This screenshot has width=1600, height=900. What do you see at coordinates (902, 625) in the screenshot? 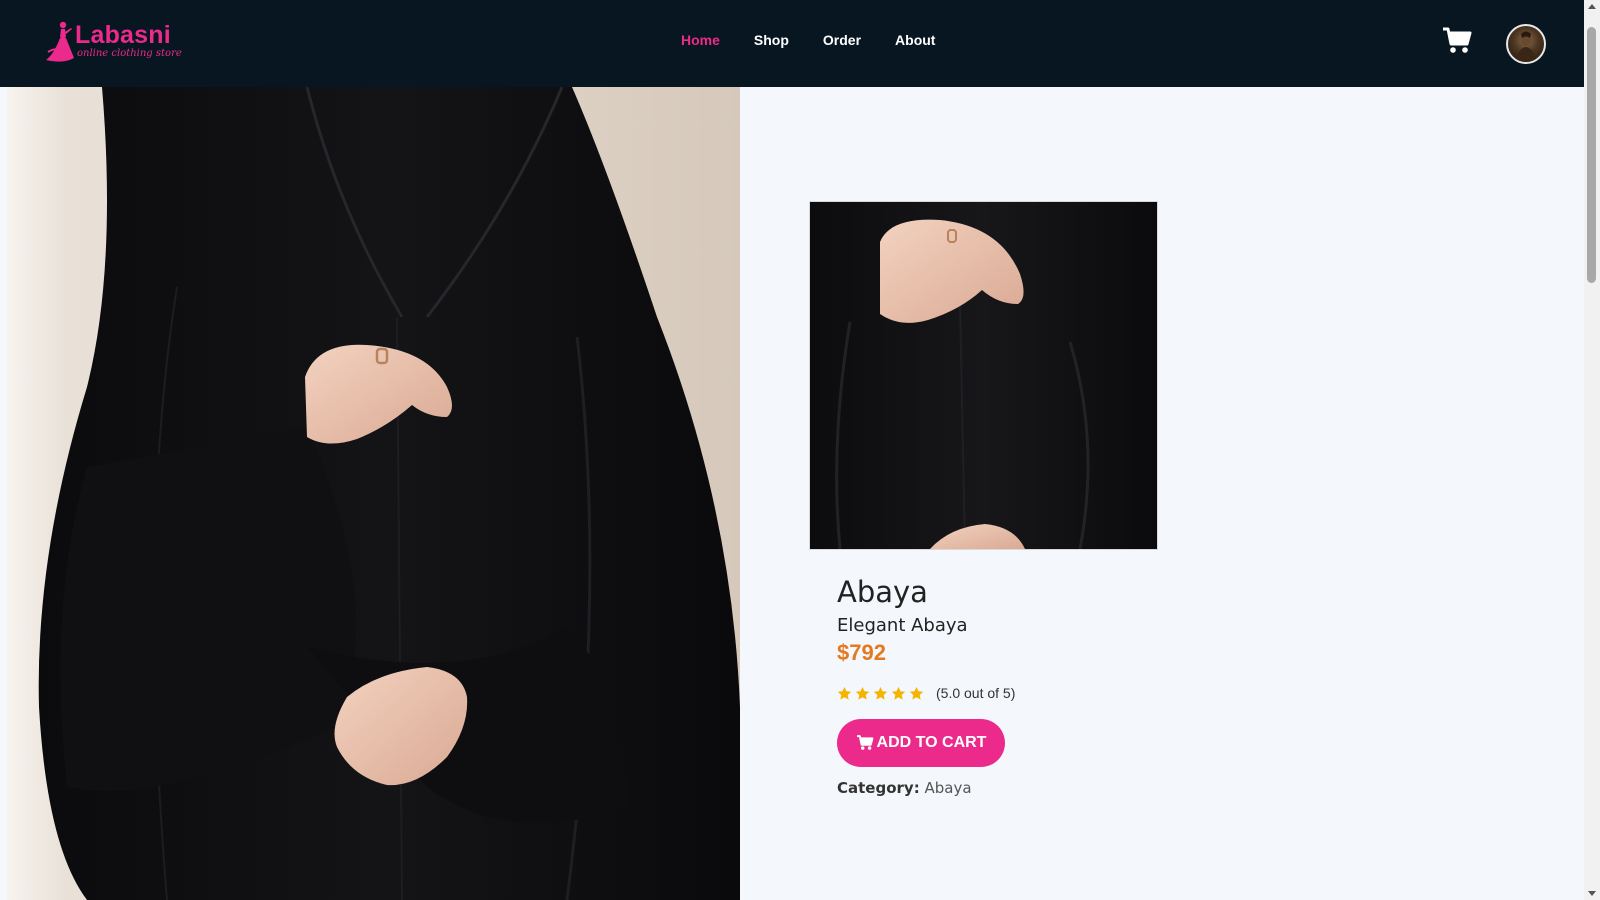
I see `product-subtitle: Elegant Abaya` at bounding box center [902, 625].